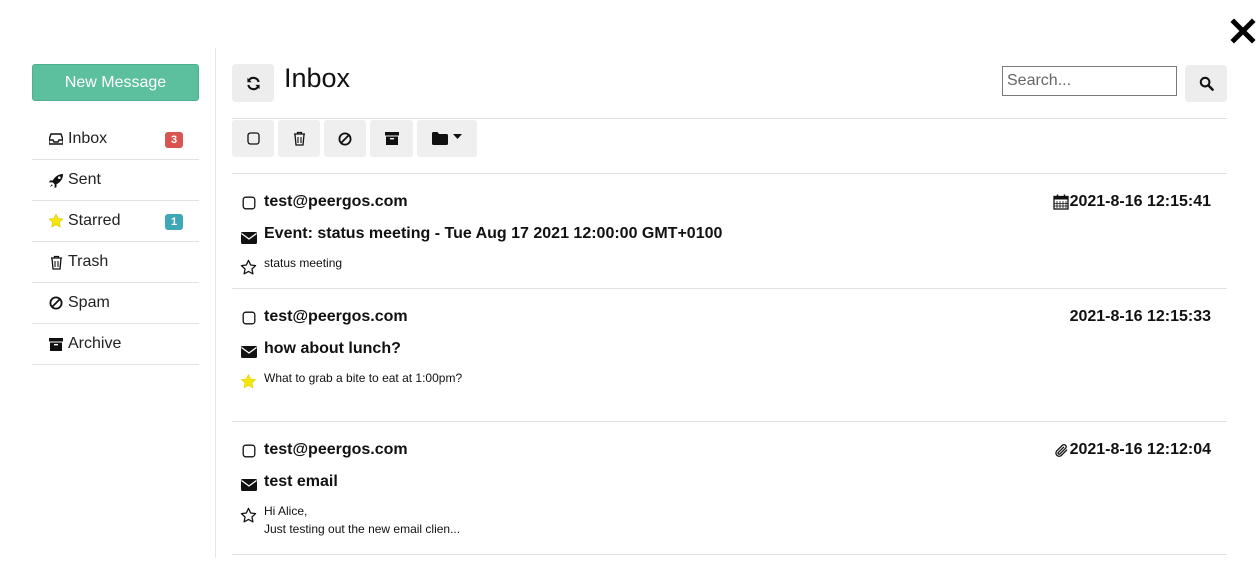 The height and width of the screenshot is (575, 1256). I want to click on delete-button, so click(299, 138).